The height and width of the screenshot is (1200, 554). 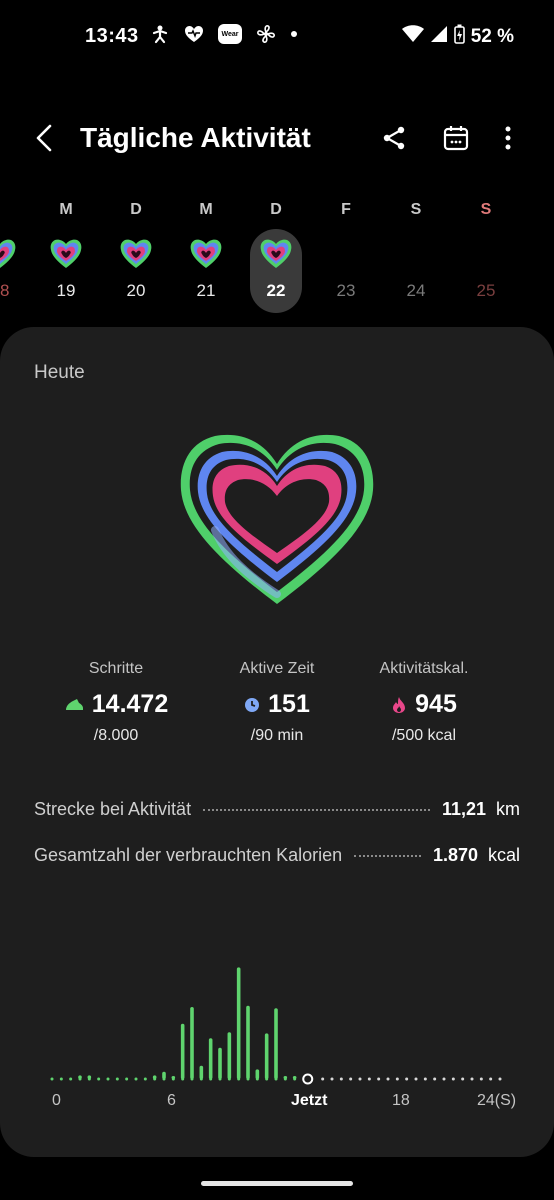 I want to click on active-time-stat: Aktive Zeit 151 /90 min, so click(x=277, y=702).